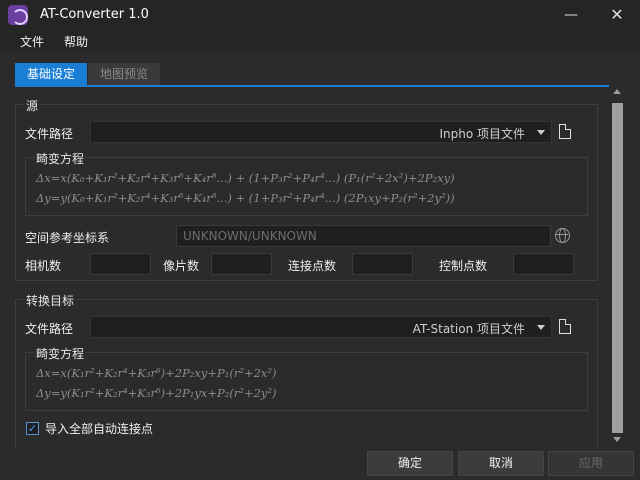  Describe the element at coordinates (60, 353) in the screenshot. I see `target-distortion-title: 畸变方程` at that location.